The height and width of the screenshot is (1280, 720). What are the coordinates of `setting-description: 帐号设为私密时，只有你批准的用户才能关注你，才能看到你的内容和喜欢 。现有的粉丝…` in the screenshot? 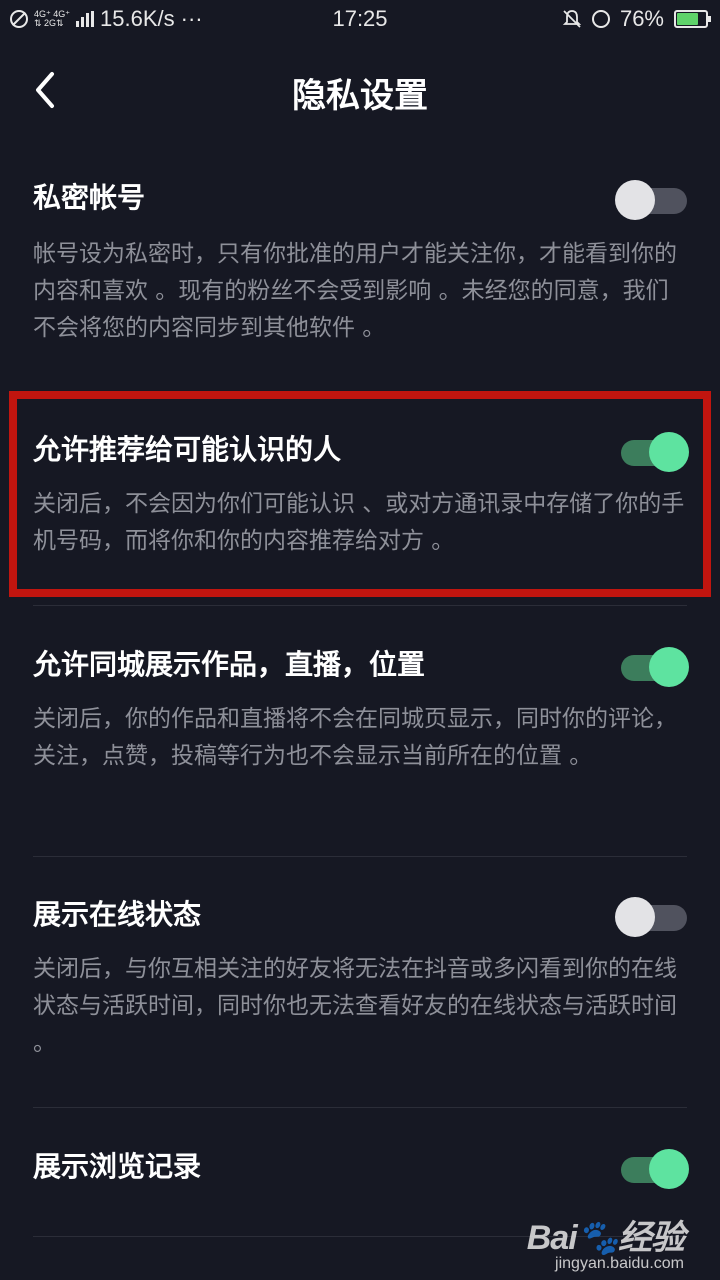 It's located at (355, 291).